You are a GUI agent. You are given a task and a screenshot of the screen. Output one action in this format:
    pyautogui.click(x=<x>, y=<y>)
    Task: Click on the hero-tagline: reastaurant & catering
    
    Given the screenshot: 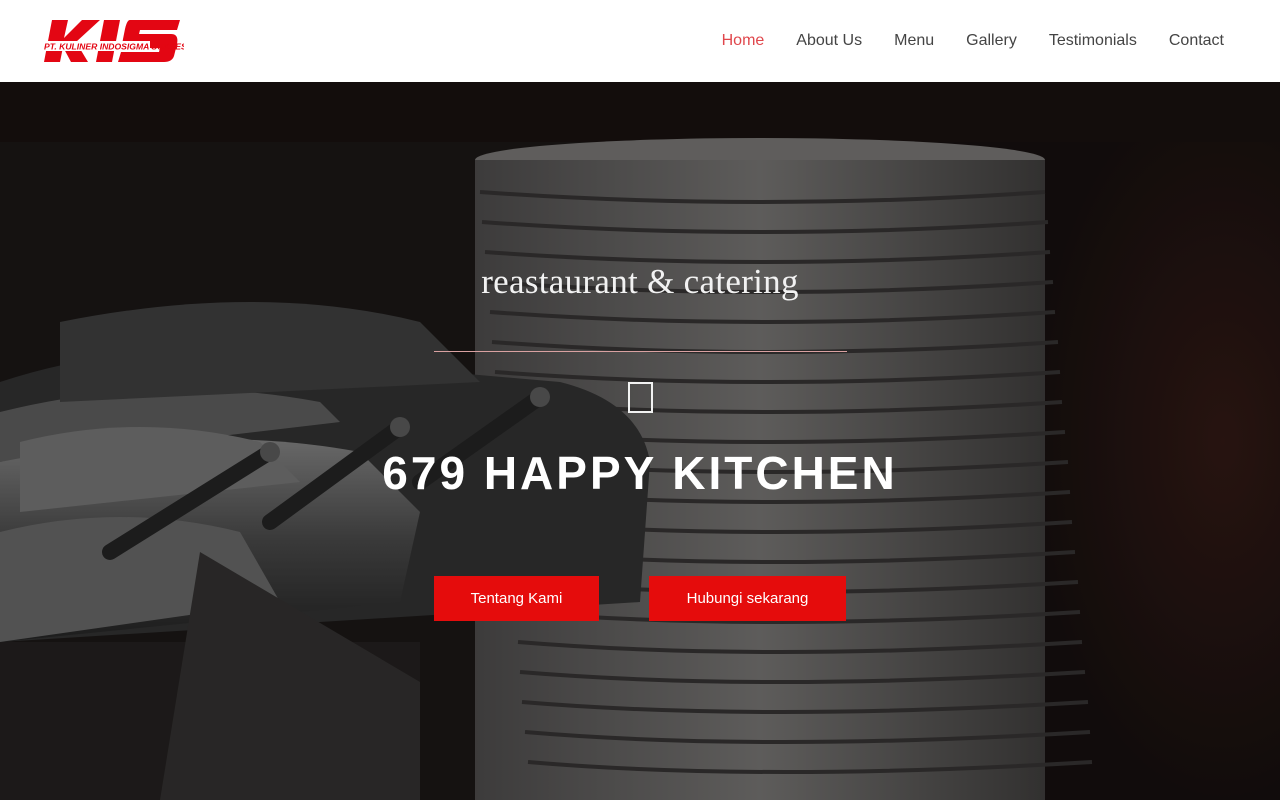 What is the action you would take?
    pyautogui.click(x=640, y=281)
    